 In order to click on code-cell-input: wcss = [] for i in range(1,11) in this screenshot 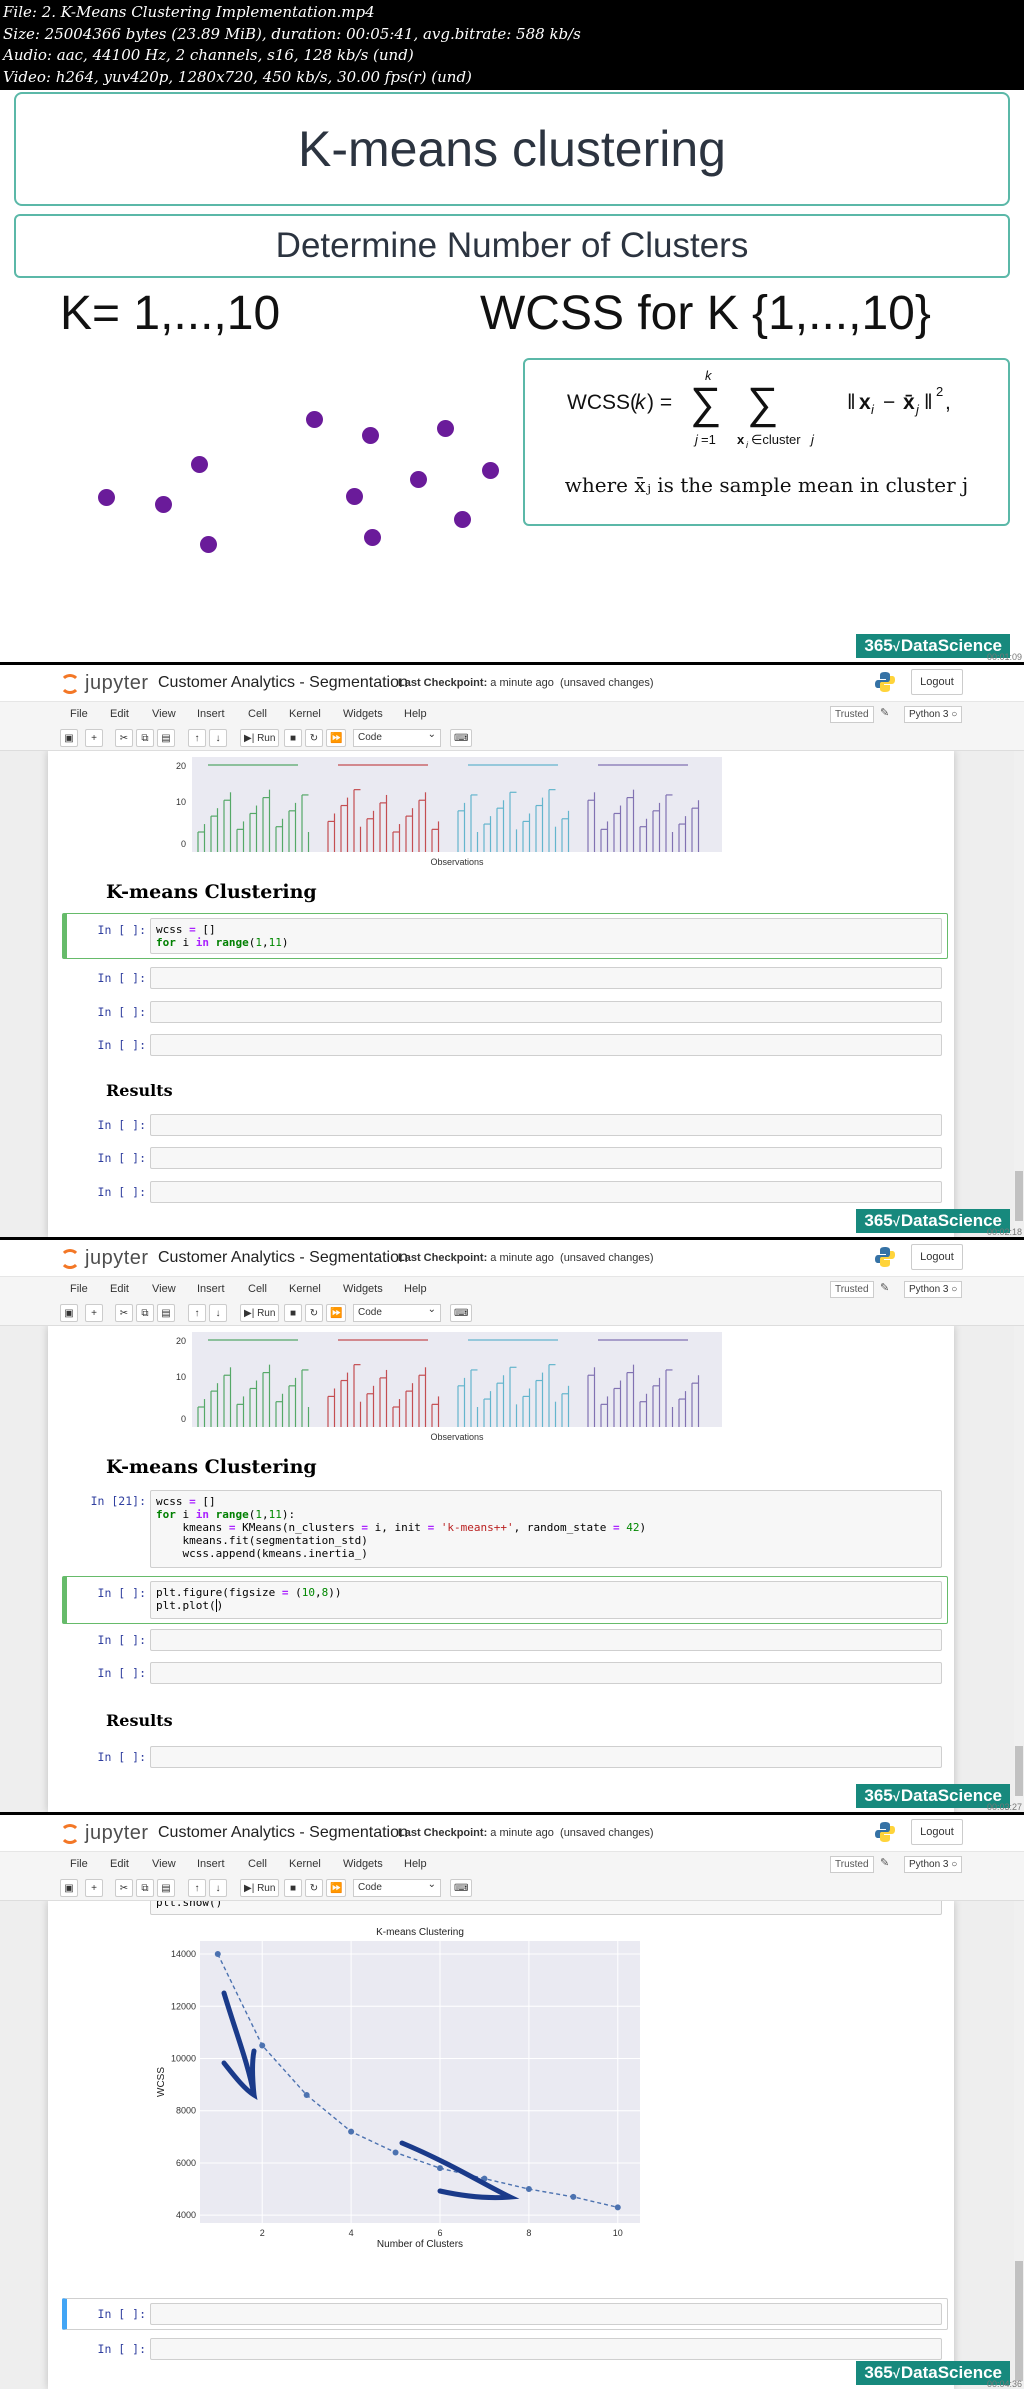, I will do `click(546, 936)`.